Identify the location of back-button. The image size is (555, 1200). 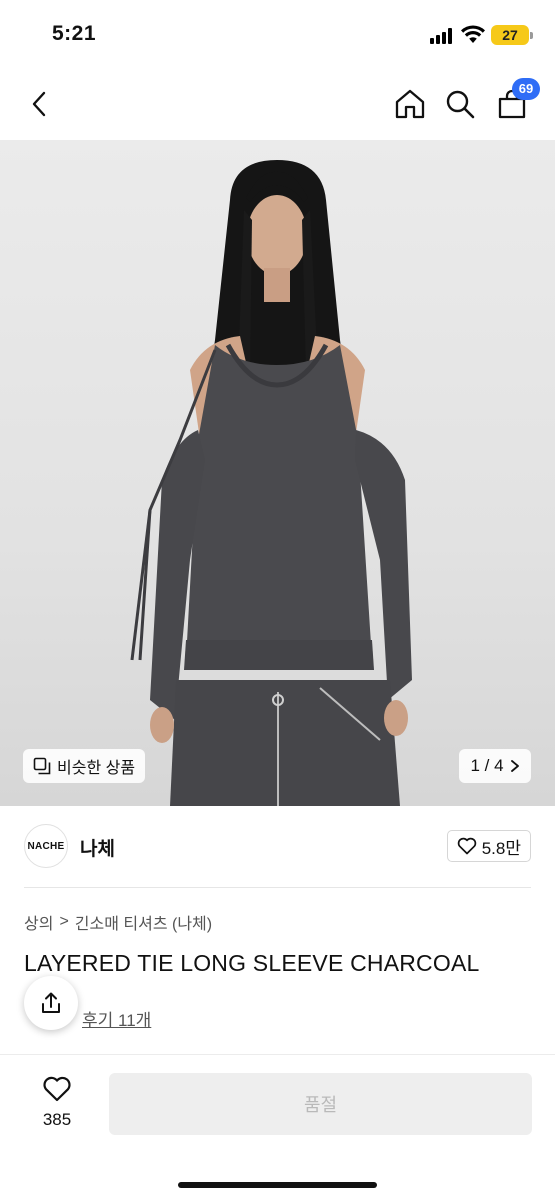
(40, 104).